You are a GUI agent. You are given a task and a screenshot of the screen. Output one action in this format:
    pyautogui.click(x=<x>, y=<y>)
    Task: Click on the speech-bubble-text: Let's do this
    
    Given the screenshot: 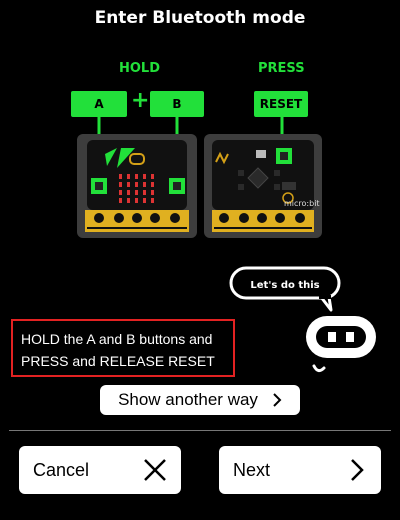 What is the action you would take?
    pyautogui.click(x=284, y=285)
    